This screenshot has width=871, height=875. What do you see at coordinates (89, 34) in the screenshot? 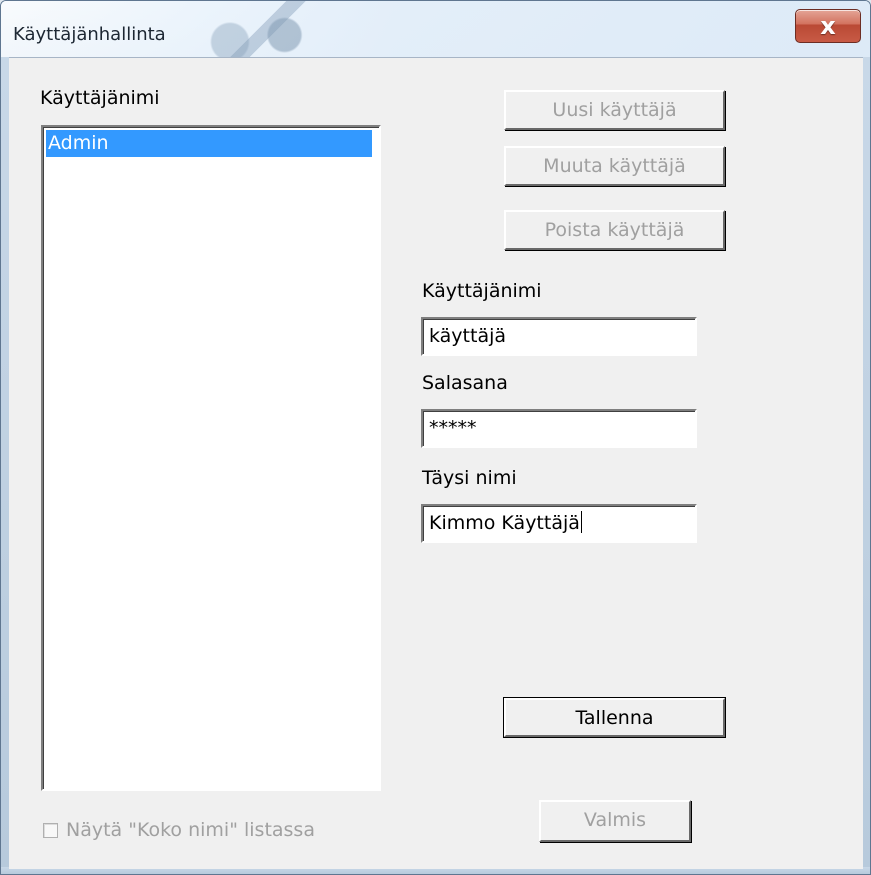
I see `window-title: Käyttäjänhallinta` at bounding box center [89, 34].